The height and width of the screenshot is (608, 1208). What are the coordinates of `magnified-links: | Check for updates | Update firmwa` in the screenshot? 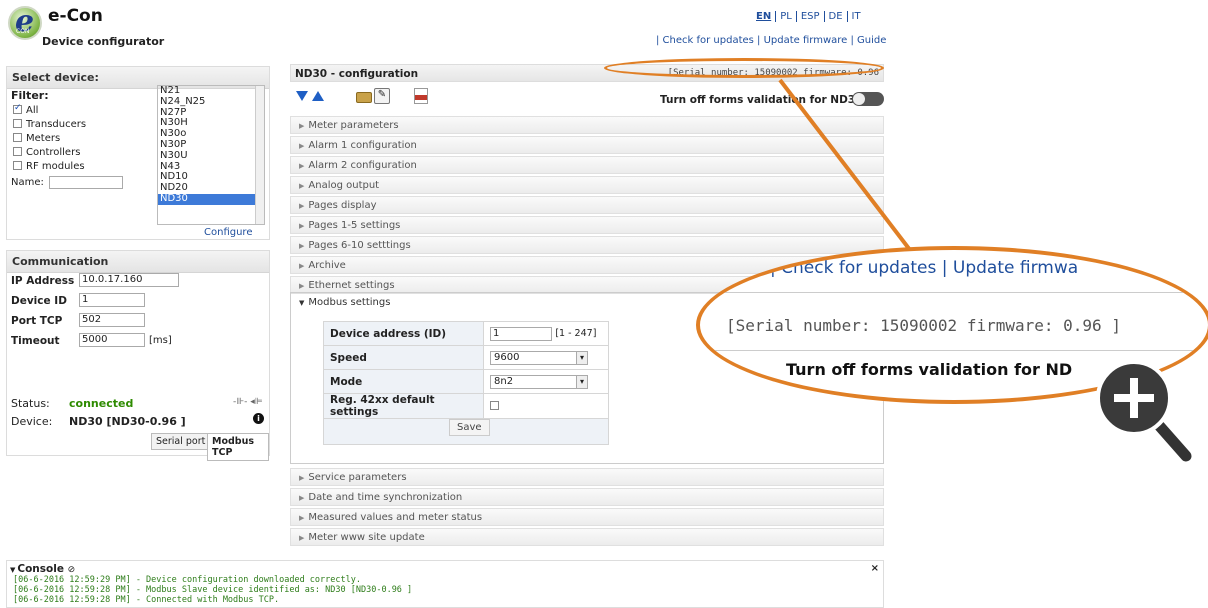 It's located at (924, 268).